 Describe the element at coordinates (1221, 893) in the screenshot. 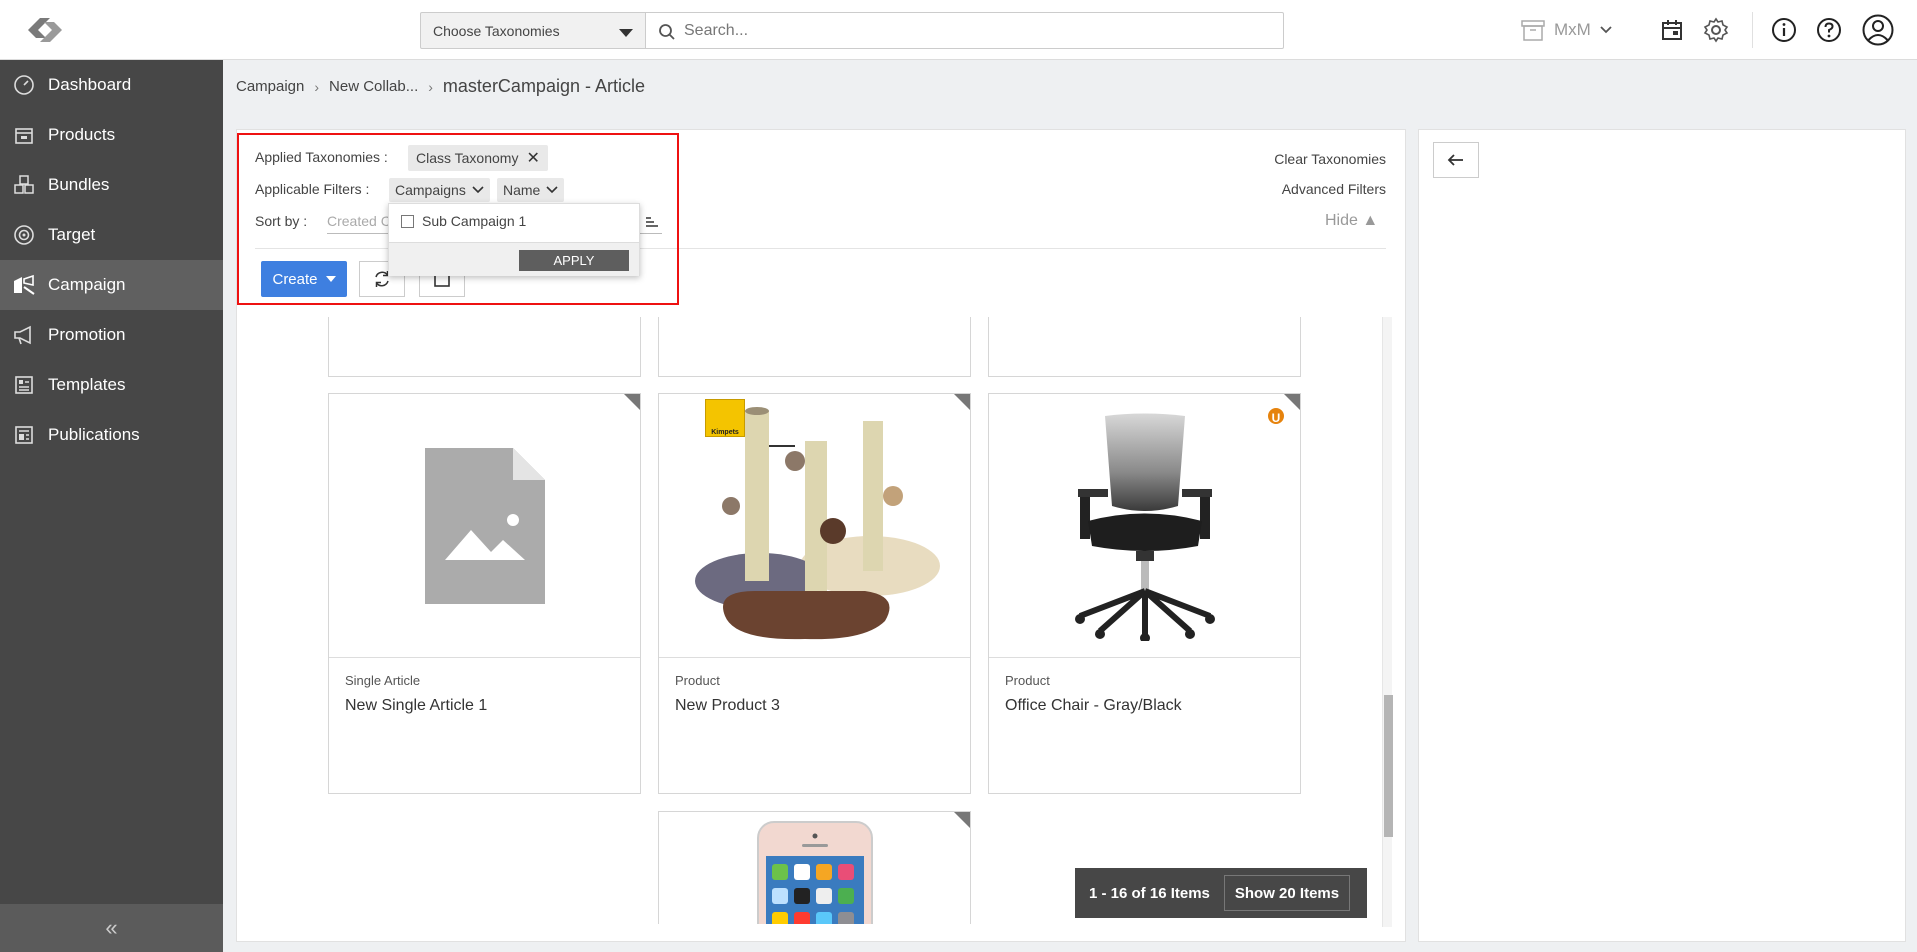

I see `pagination-bar: 1 - 16 of 16 Items Show 20 Items` at that location.